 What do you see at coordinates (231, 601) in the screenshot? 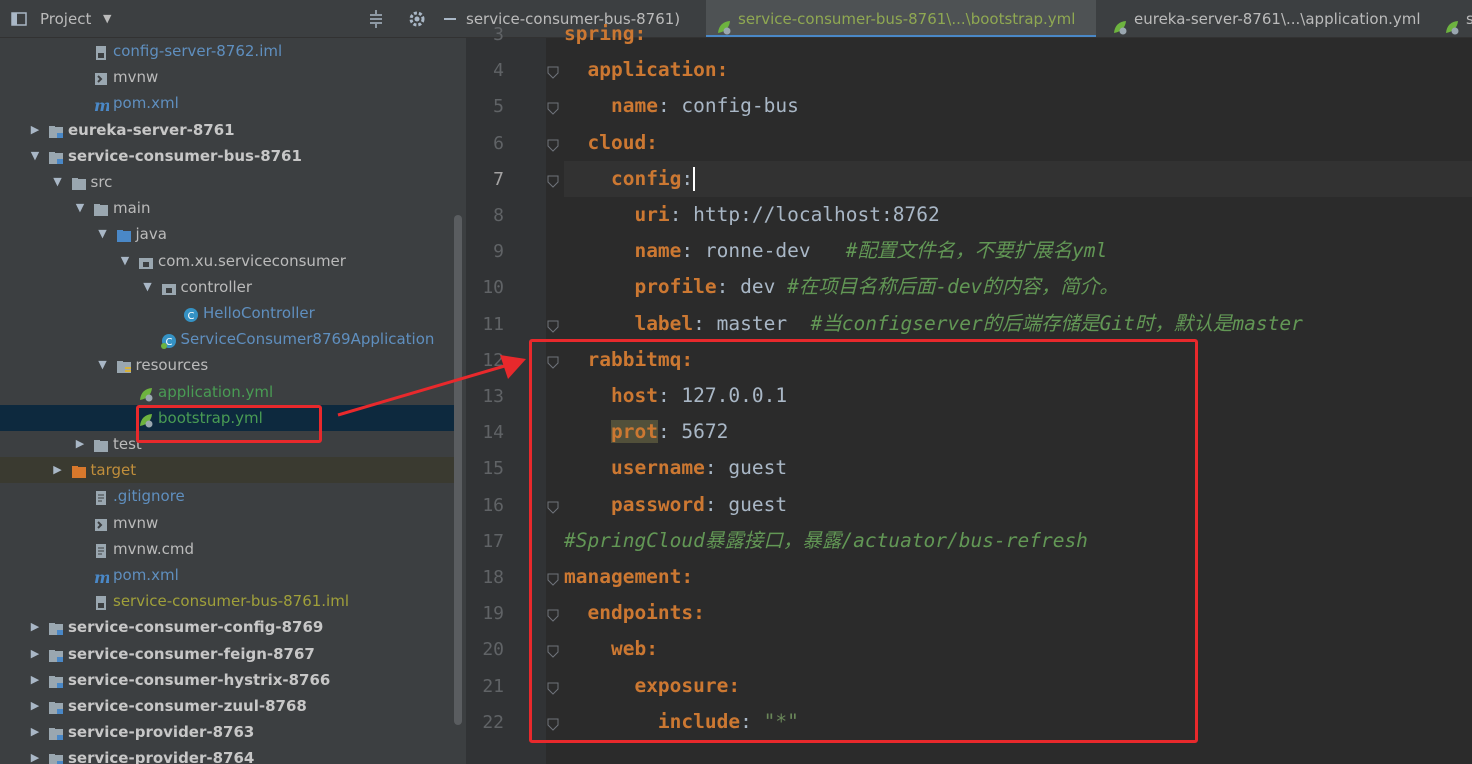
I see `tree-item: service-consumer-bus-8761.iml` at bounding box center [231, 601].